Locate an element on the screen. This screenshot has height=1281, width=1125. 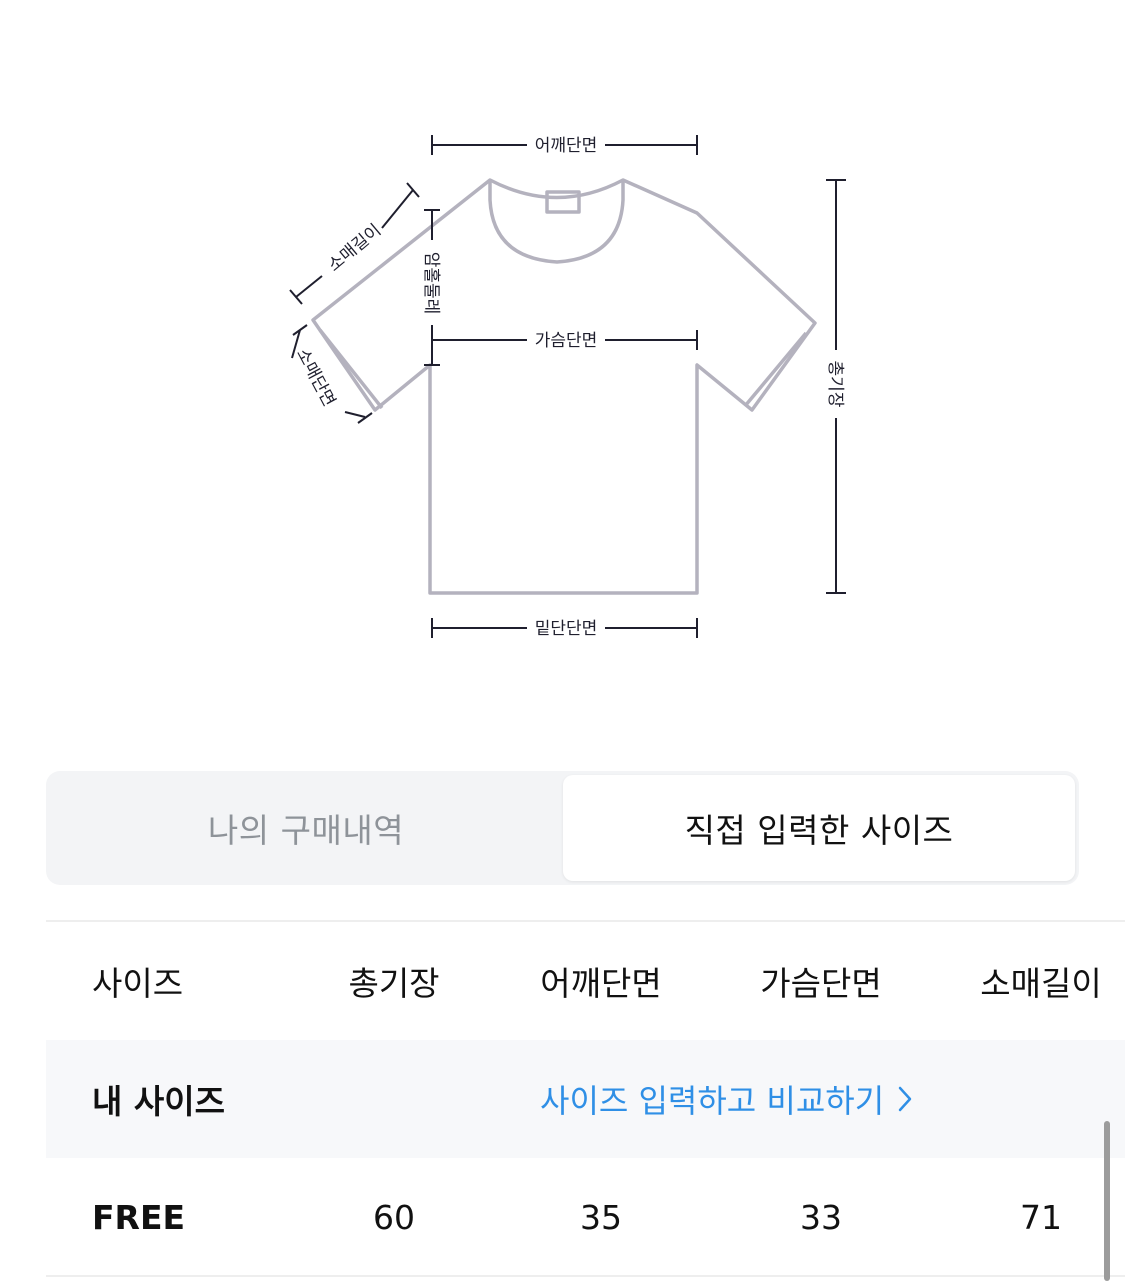
size-name: FREE is located at coordinates (139, 1217).